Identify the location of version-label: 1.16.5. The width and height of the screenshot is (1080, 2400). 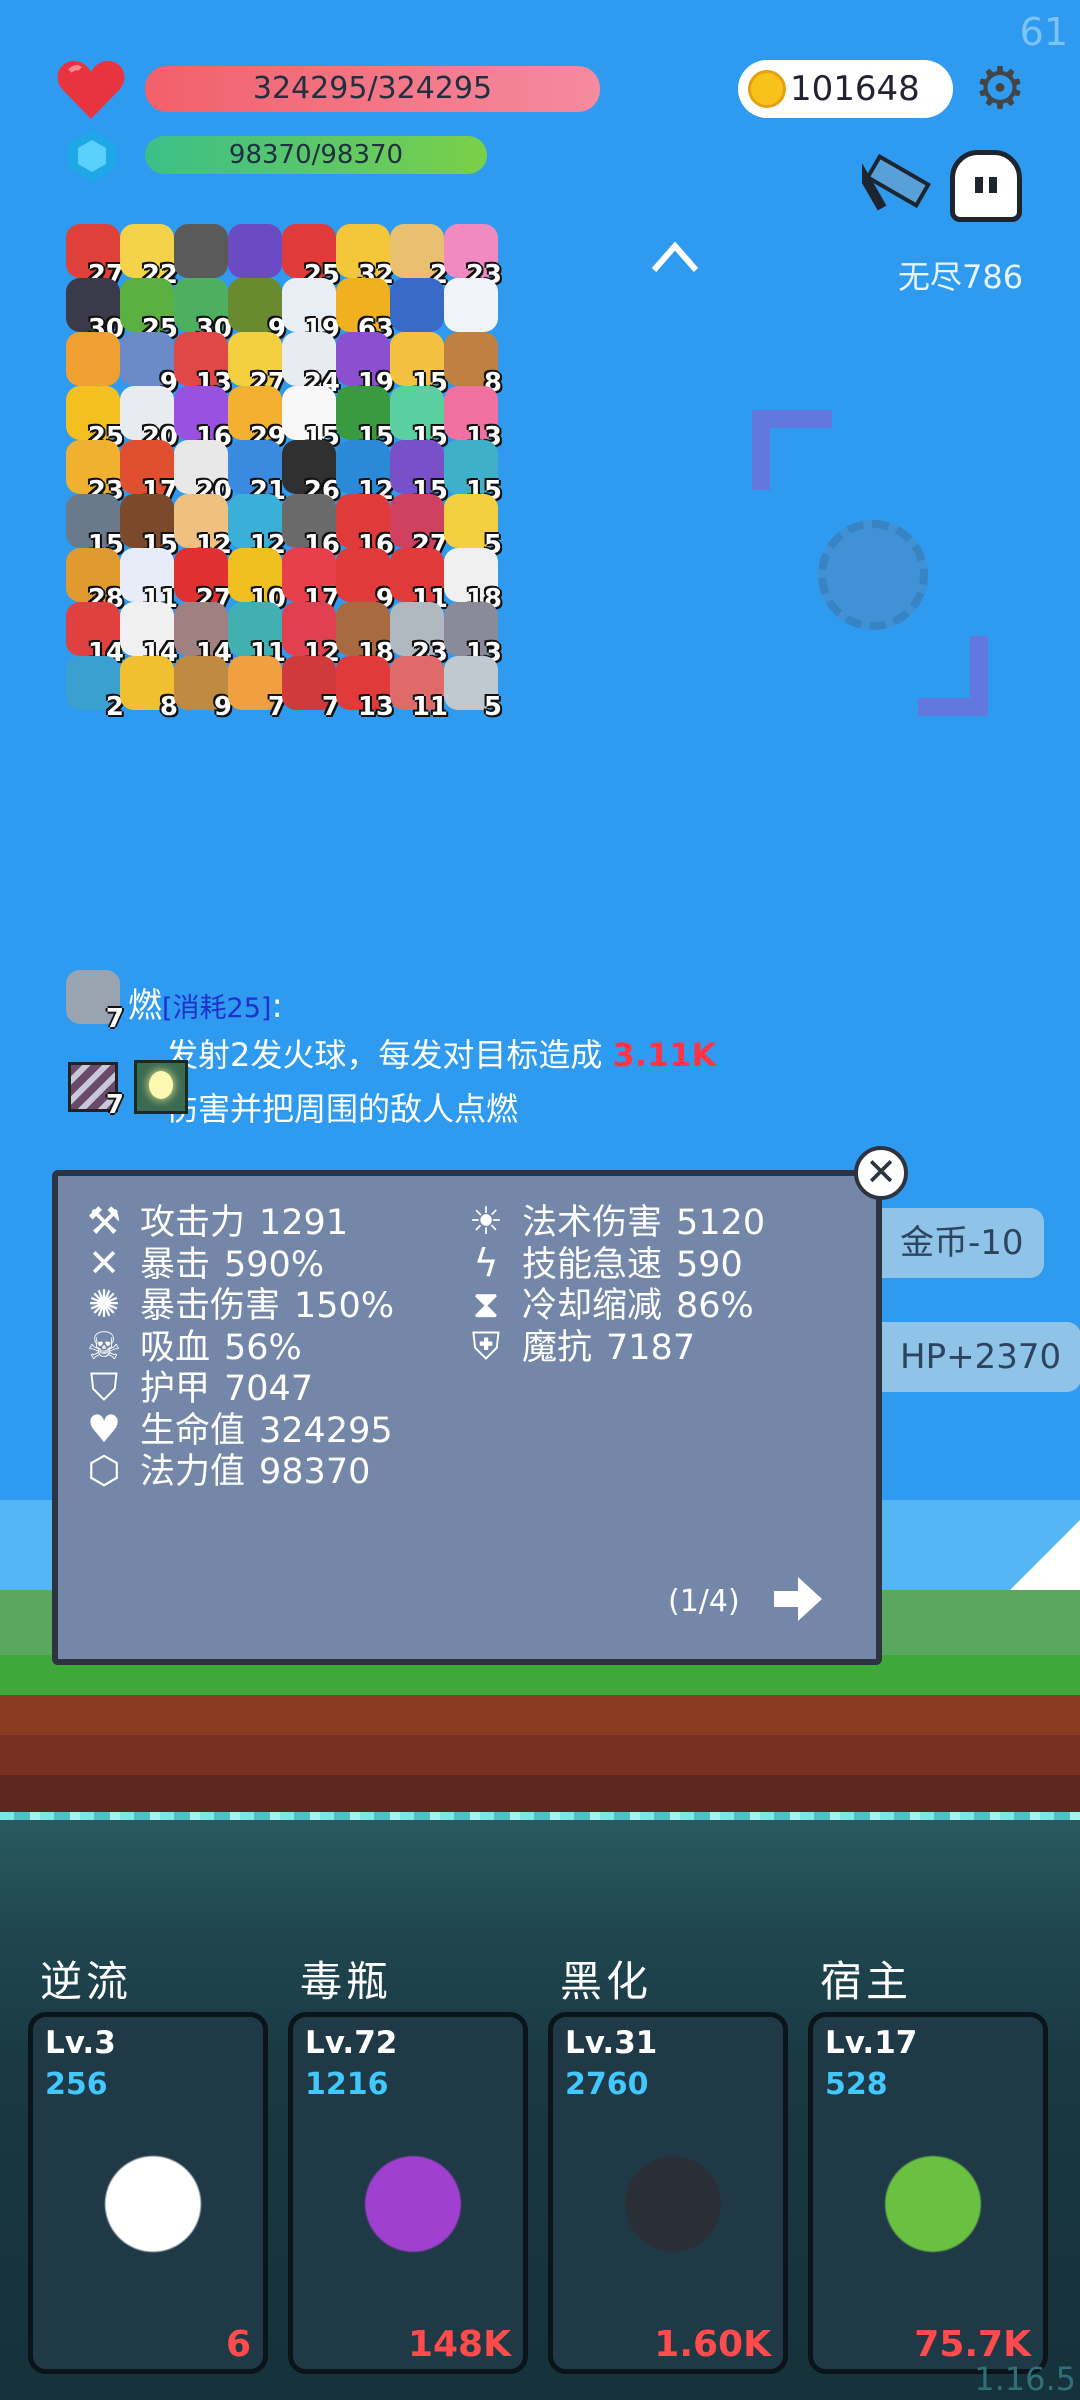
(1025, 2379).